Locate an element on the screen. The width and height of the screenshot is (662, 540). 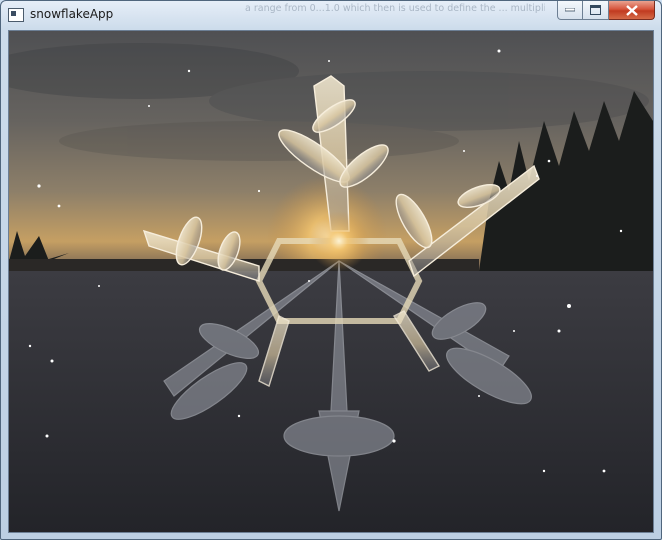
window-controls is located at coordinates (606, 11).